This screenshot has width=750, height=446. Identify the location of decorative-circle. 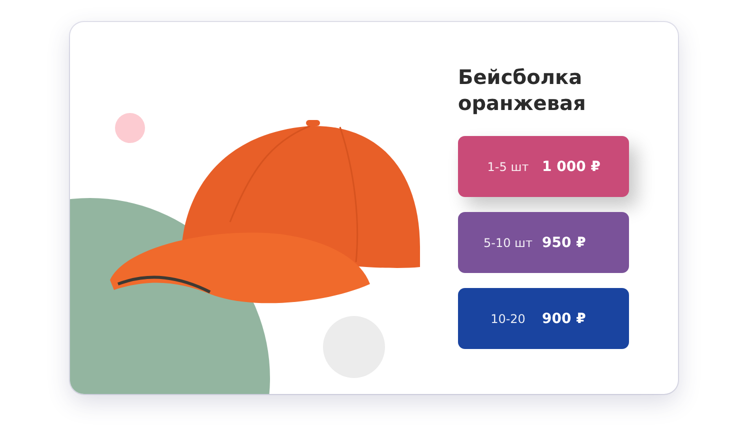
(130, 128).